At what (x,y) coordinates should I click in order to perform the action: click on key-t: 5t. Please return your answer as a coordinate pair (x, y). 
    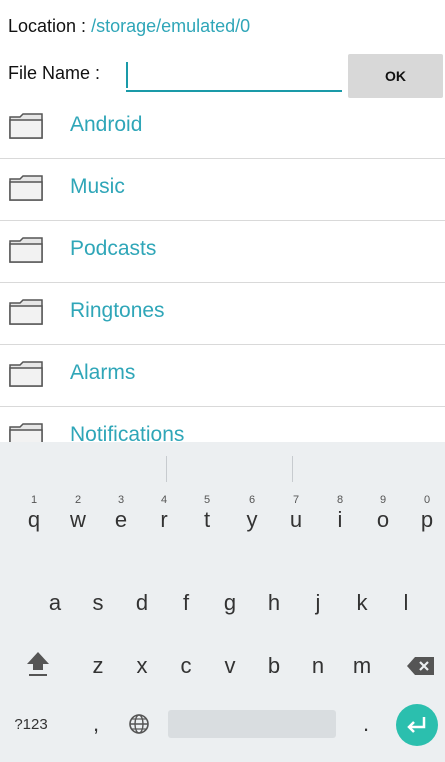
    Looking at the image, I should click on (207, 517).